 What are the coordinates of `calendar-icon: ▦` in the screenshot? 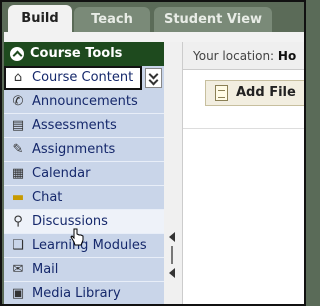 It's located at (18, 173).